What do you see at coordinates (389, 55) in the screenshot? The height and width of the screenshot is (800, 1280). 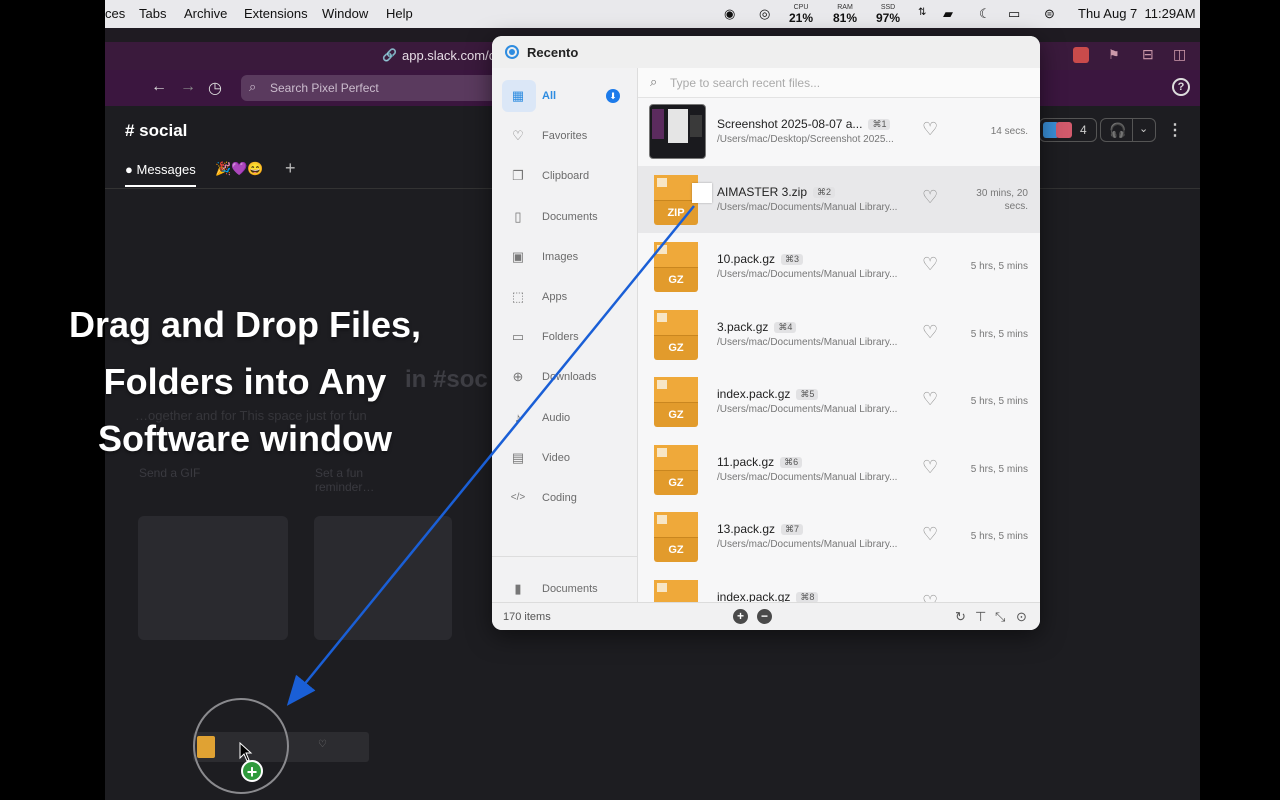 I see `link-icon: 🔗` at bounding box center [389, 55].